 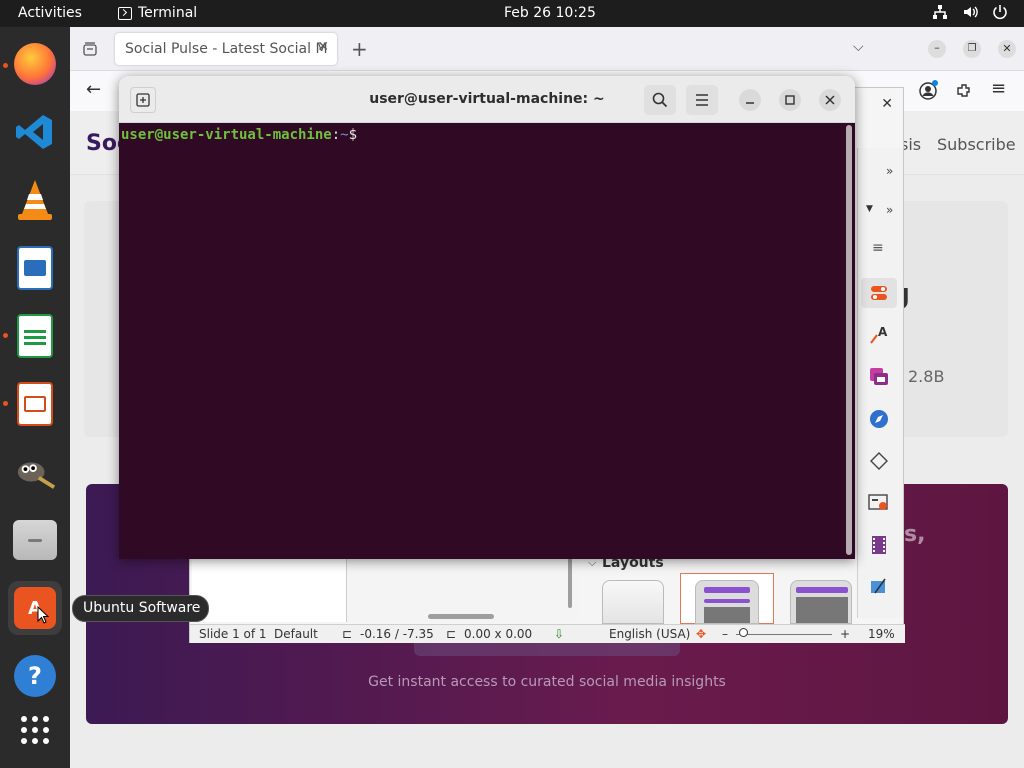 What do you see at coordinates (845, 634) in the screenshot?
I see `zoom-in-button: +` at bounding box center [845, 634].